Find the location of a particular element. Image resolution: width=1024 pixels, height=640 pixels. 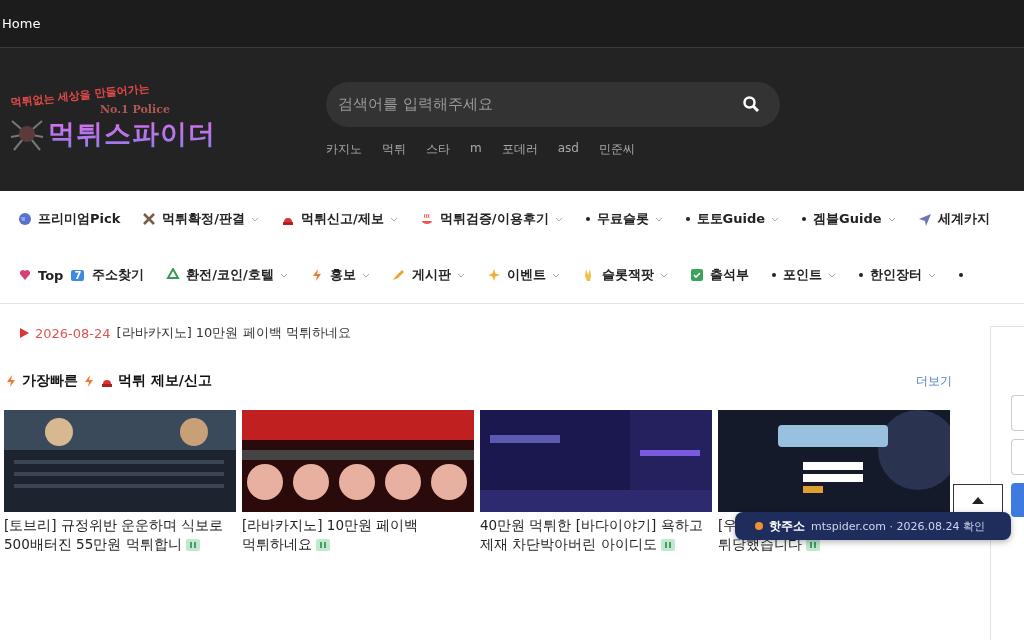

number-badge: 7 is located at coordinates (78, 275).